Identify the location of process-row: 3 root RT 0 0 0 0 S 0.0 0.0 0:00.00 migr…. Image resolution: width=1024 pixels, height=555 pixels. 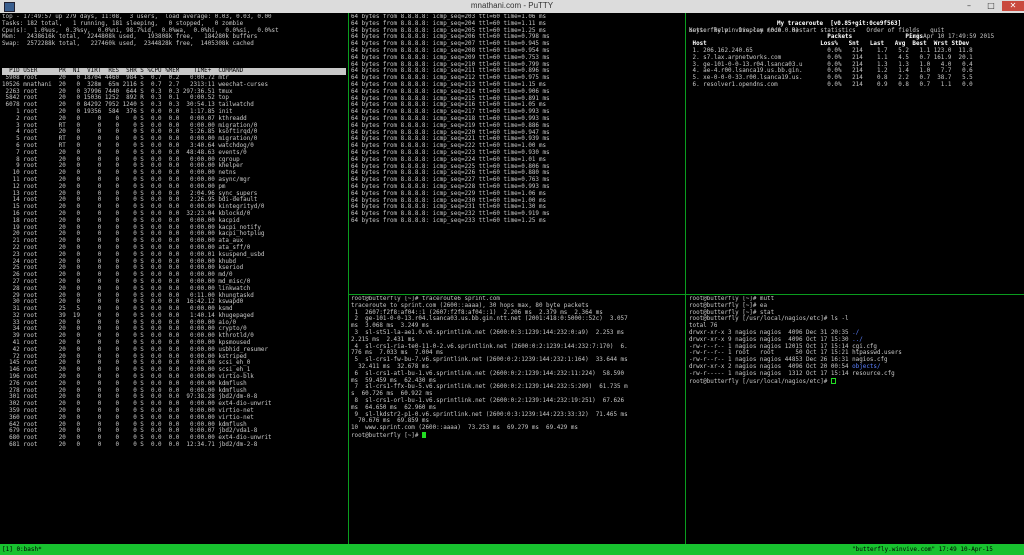
(130, 125).